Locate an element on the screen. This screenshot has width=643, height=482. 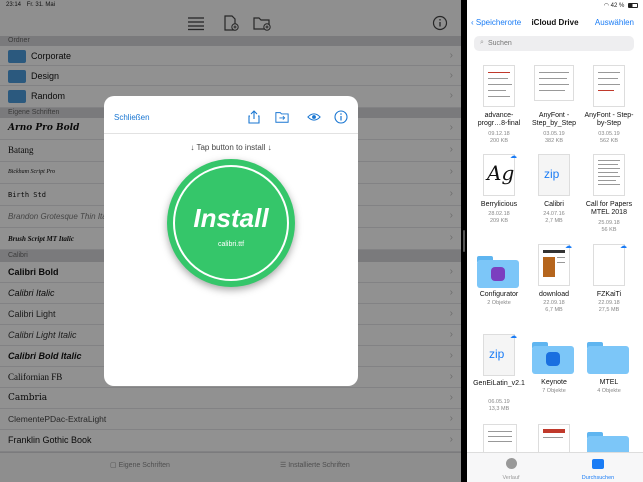
file-name: advance-progr…8-final is located at coordinates (499, 119).